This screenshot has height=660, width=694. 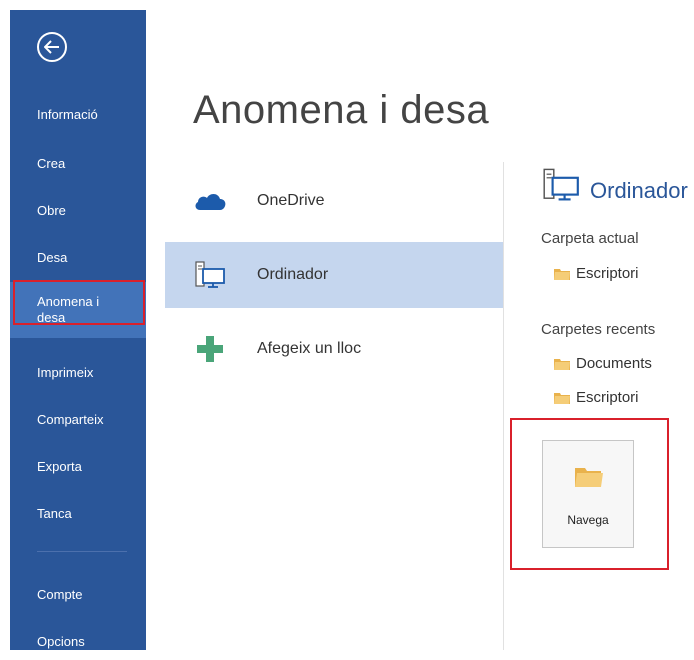 What do you see at coordinates (309, 348) in the screenshot?
I see `place-label: Afegeix un lloc` at bounding box center [309, 348].